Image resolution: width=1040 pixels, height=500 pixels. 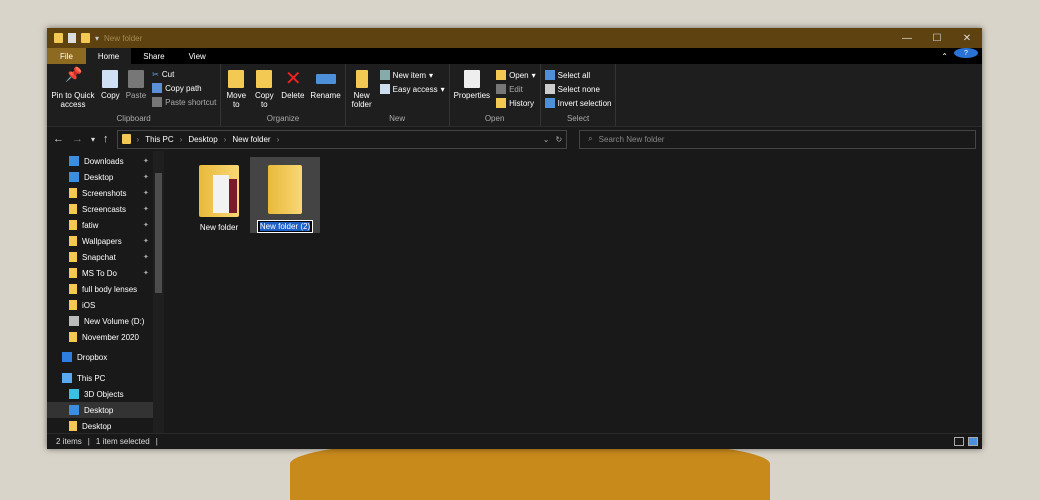 What do you see at coordinates (133, 118) in the screenshot?
I see `group-label: Clipboard` at bounding box center [133, 118].